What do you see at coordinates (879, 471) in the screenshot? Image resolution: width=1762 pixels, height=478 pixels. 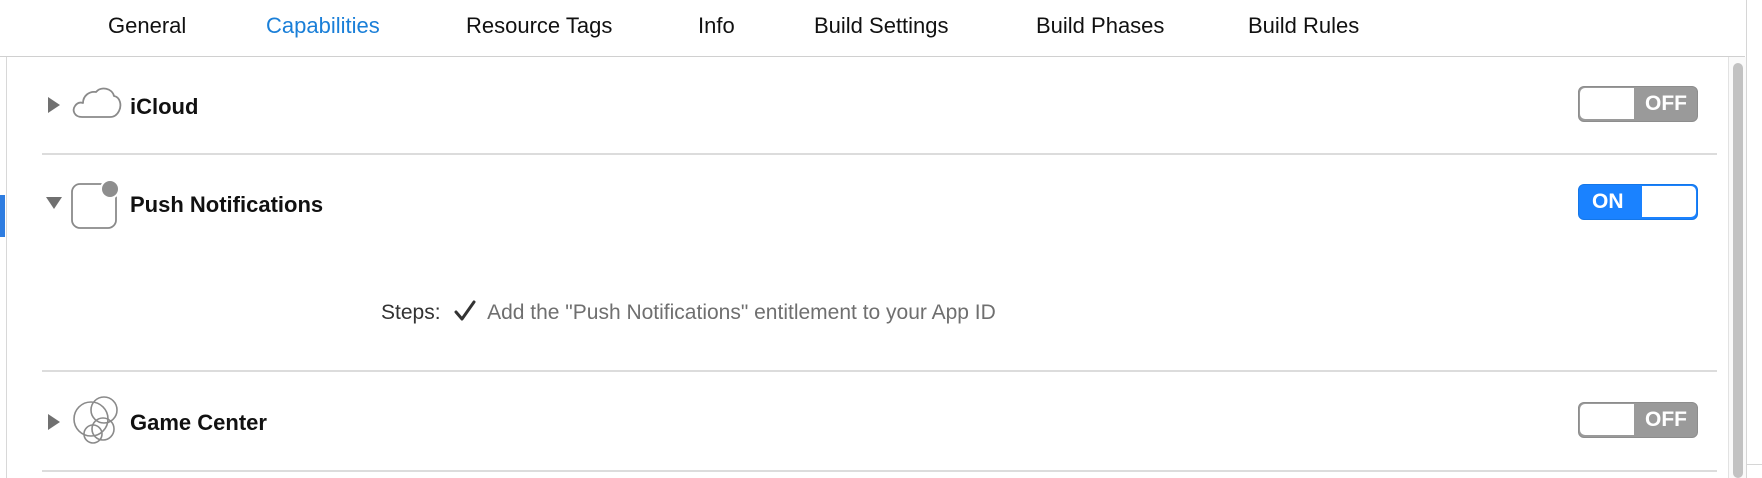 I see `row-divider` at bounding box center [879, 471].